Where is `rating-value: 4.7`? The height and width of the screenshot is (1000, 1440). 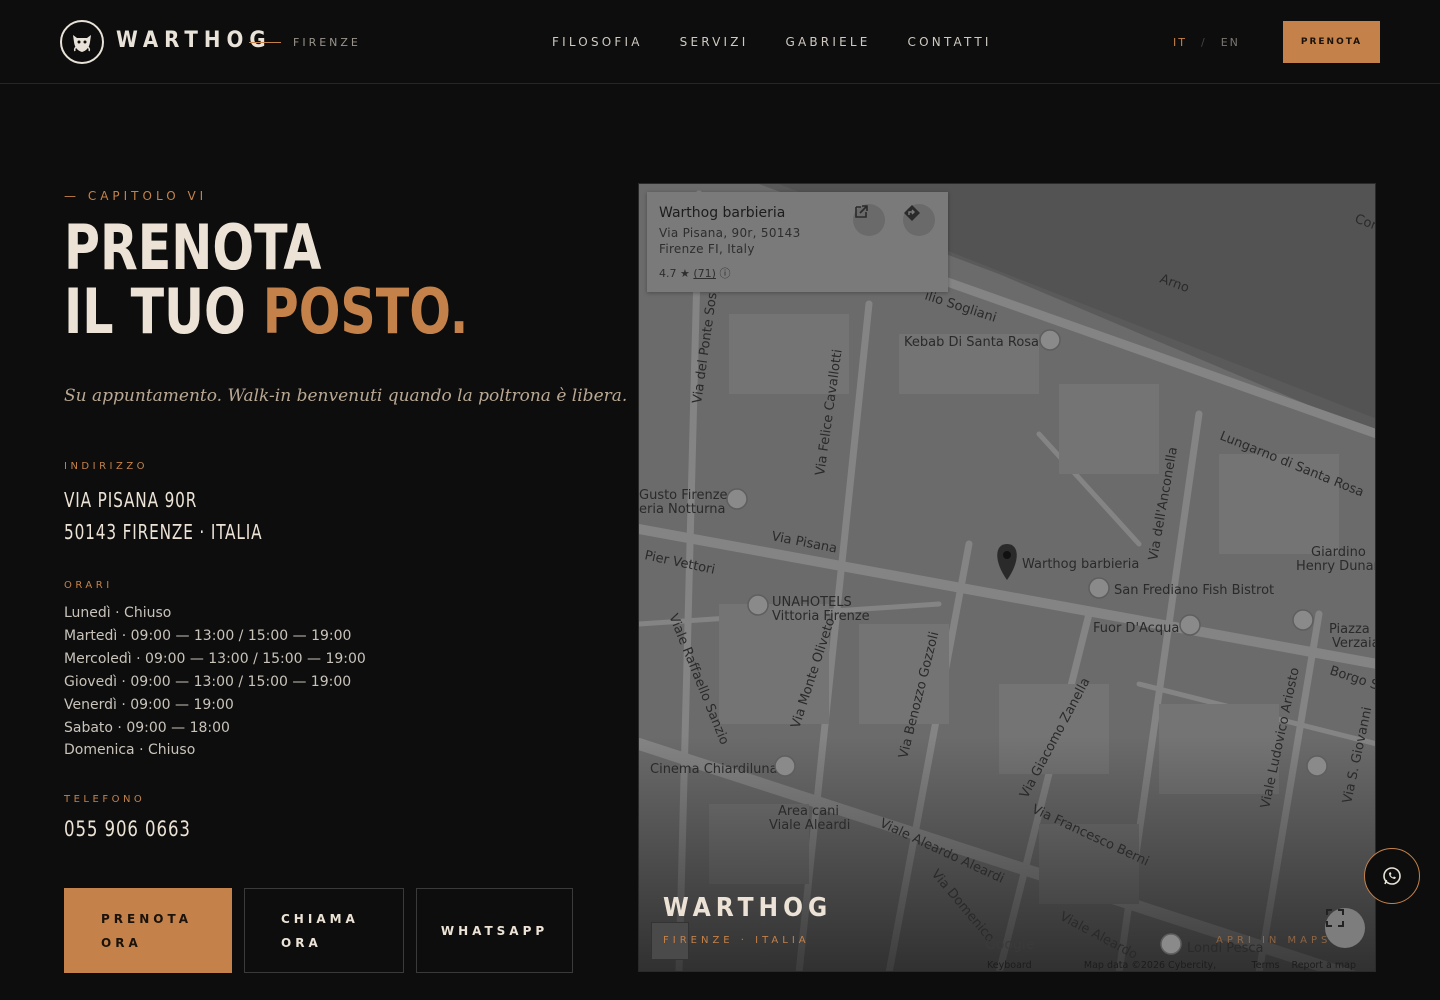 rating-value: 4.7 is located at coordinates (668, 273).